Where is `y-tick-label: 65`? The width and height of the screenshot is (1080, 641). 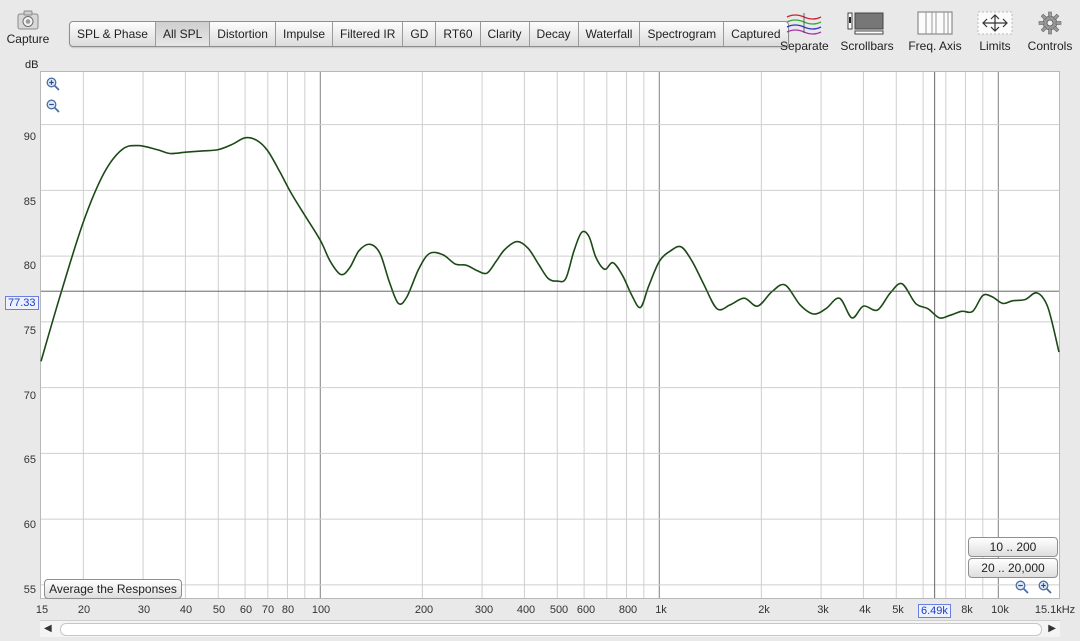 y-tick-label: 65 is located at coordinates (29, 460).